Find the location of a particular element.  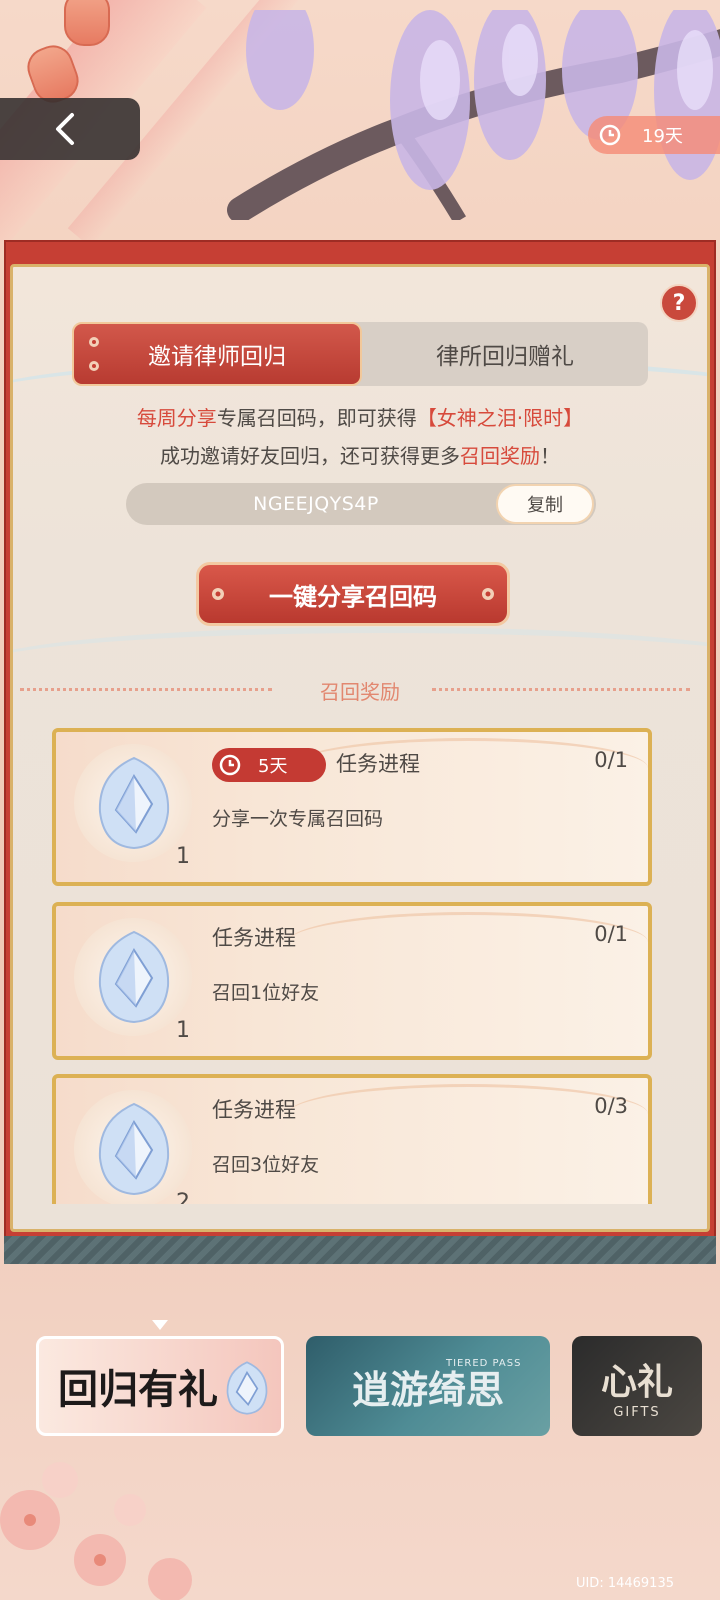

panel-bottom-strip is located at coordinates (360, 1250).